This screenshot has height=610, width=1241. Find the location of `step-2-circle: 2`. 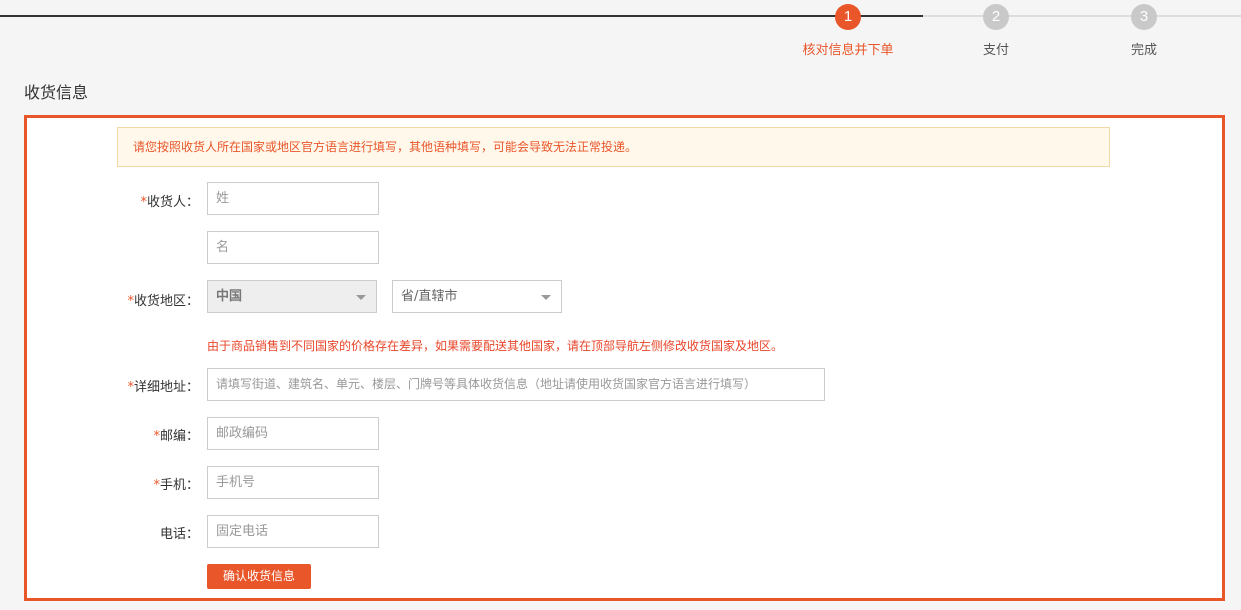

step-2-circle: 2 is located at coordinates (996, 17).